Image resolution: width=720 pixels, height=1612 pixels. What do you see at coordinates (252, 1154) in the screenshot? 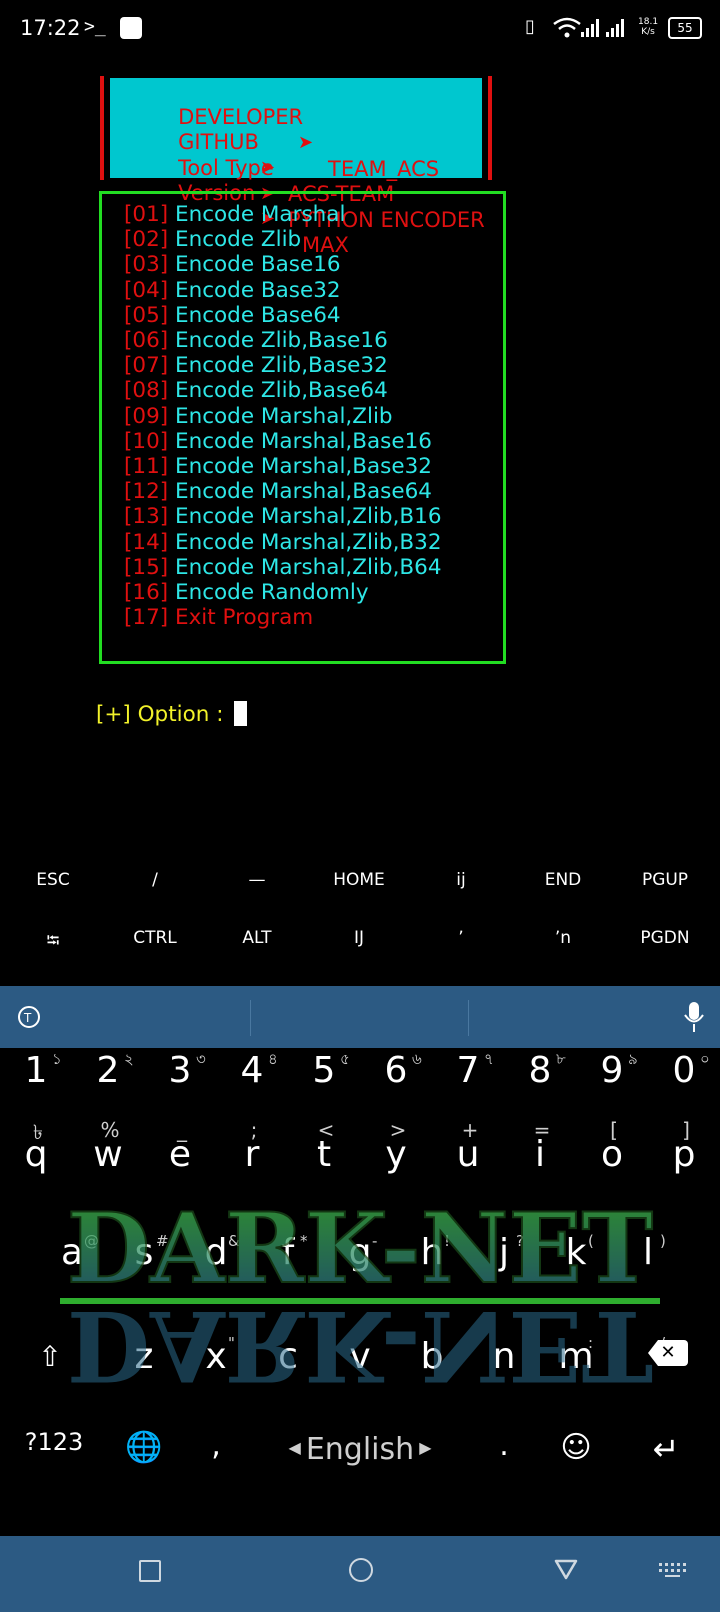
I see `letter-key: r` at bounding box center [252, 1154].